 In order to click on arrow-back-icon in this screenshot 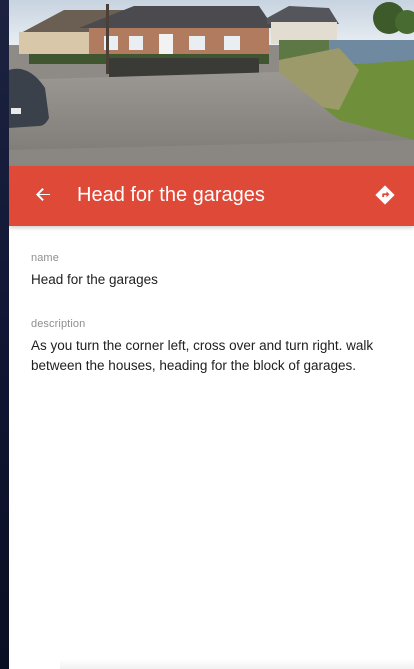, I will do `click(43, 194)`.